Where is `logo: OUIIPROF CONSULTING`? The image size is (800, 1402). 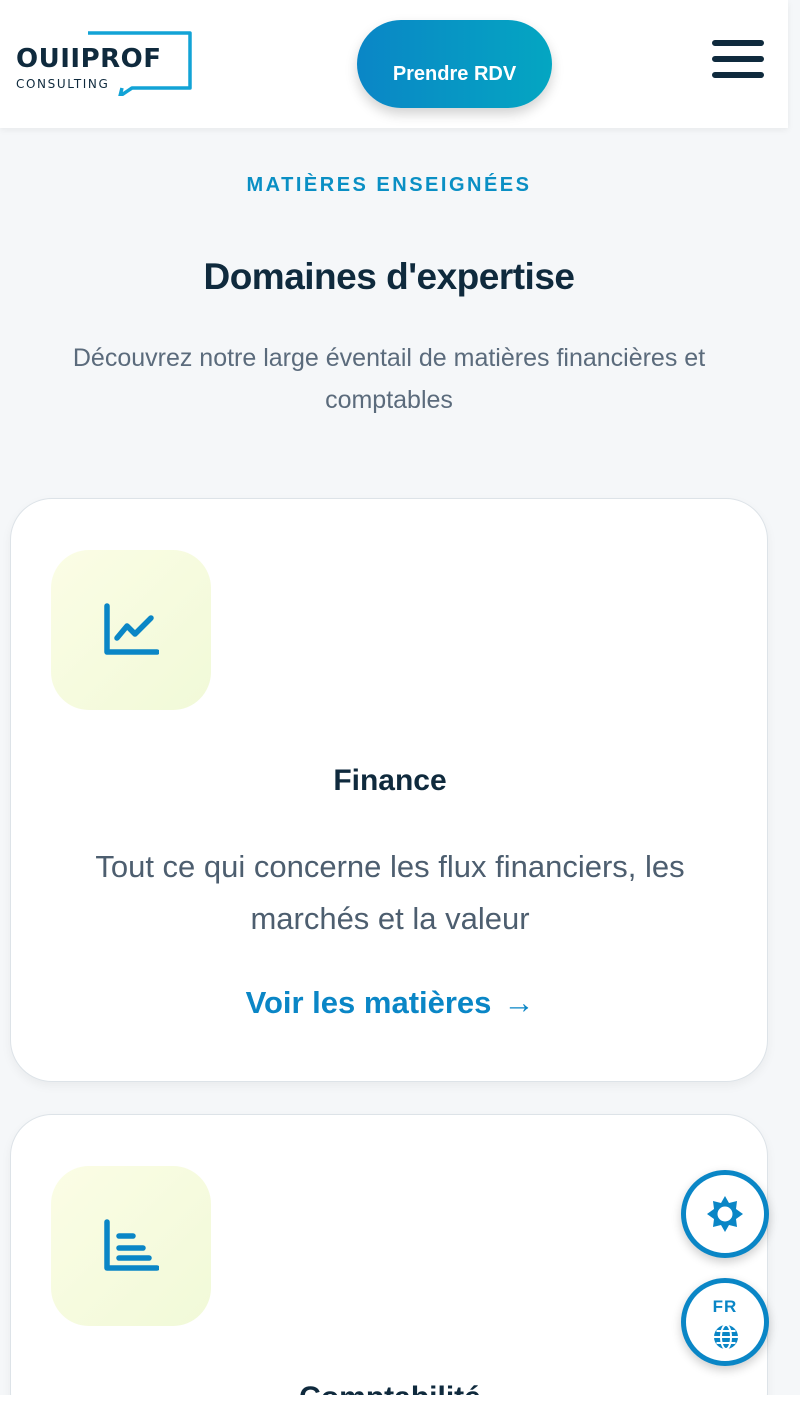
logo: OUIIPROF CONSULTING is located at coordinates (104, 63).